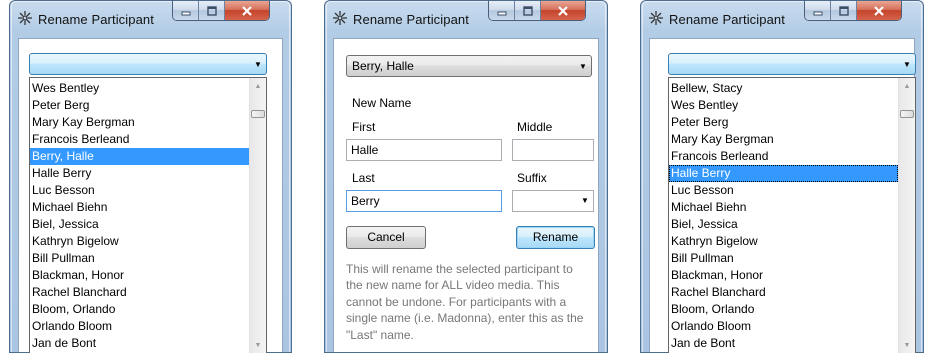 The width and height of the screenshot is (932, 353). I want to click on suffix-dropdown: ▼, so click(553, 201).